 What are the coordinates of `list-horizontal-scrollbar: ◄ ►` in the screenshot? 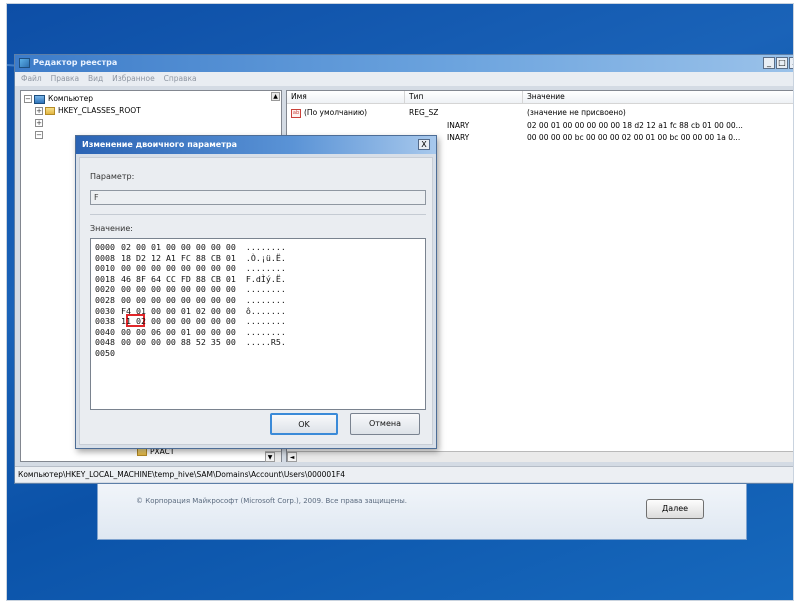 It's located at (540, 456).